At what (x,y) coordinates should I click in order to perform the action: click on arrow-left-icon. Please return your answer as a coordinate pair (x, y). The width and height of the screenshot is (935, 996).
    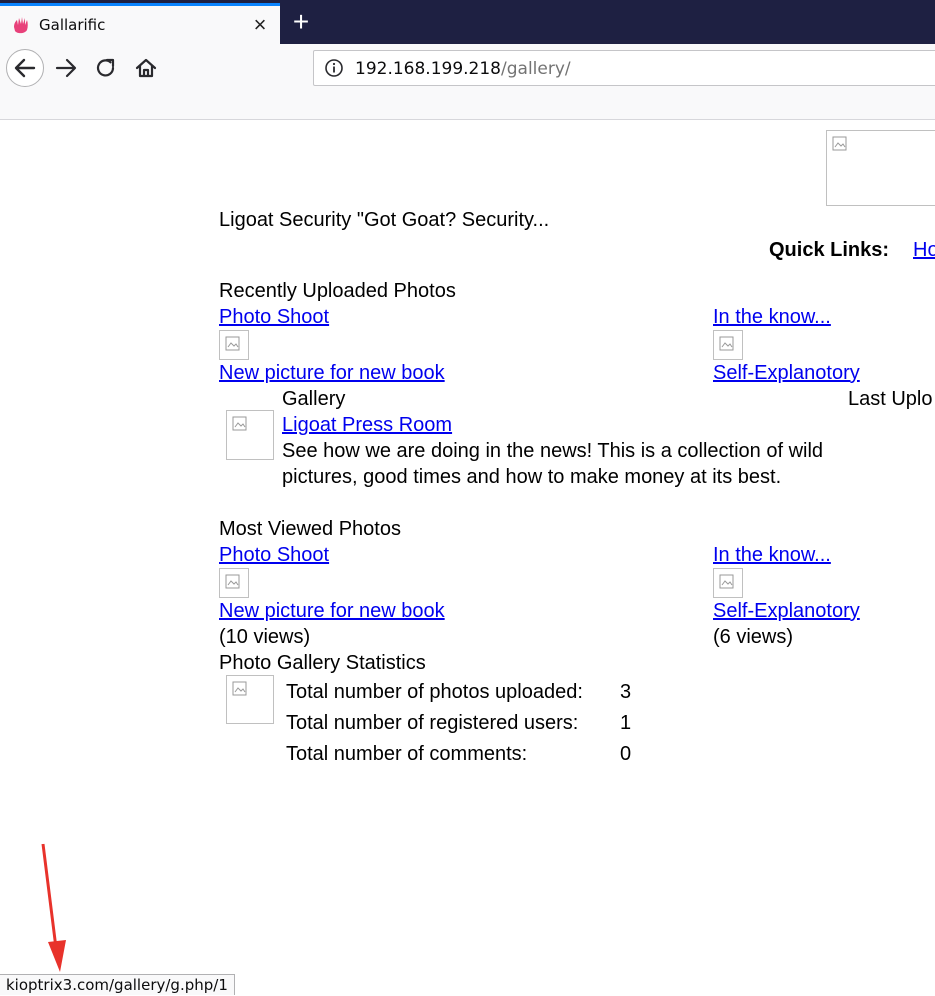
    Looking at the image, I should click on (25, 68).